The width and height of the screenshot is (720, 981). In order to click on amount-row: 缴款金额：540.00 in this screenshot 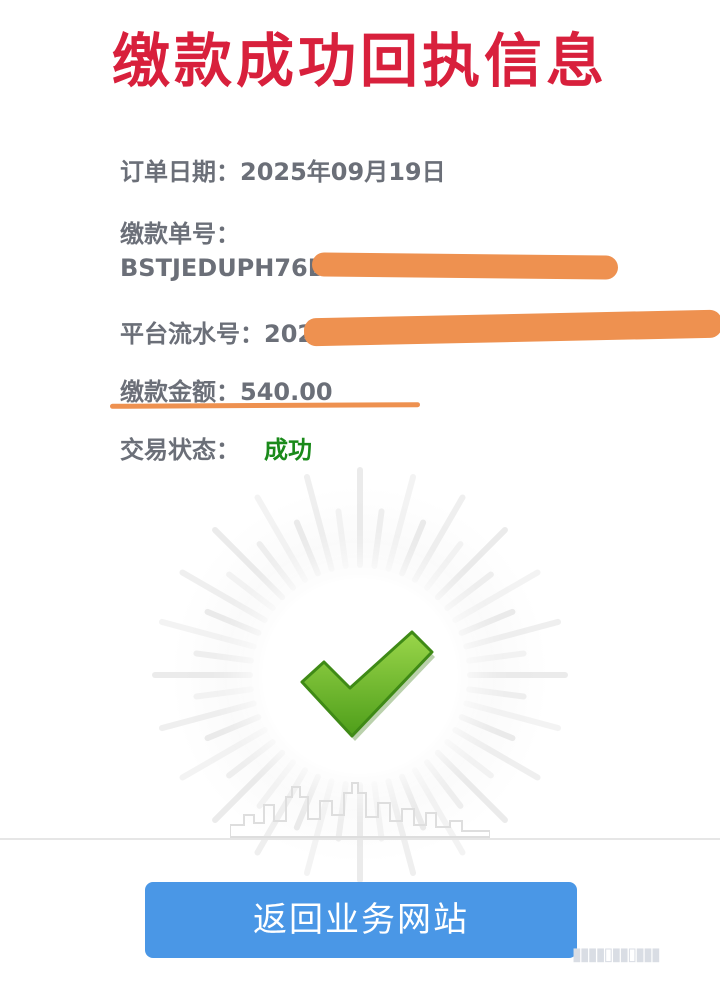, I will do `click(226, 389)`.